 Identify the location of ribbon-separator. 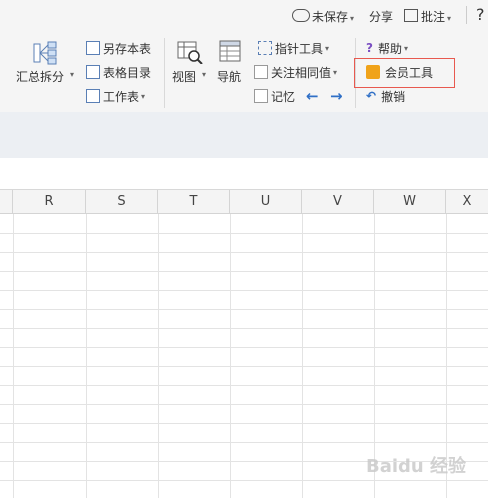
(164, 73).